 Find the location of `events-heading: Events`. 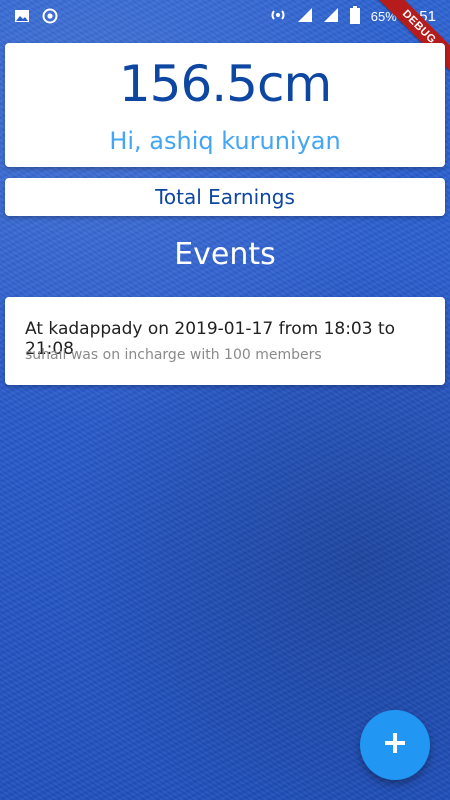

events-heading: Events is located at coordinates (225, 254).